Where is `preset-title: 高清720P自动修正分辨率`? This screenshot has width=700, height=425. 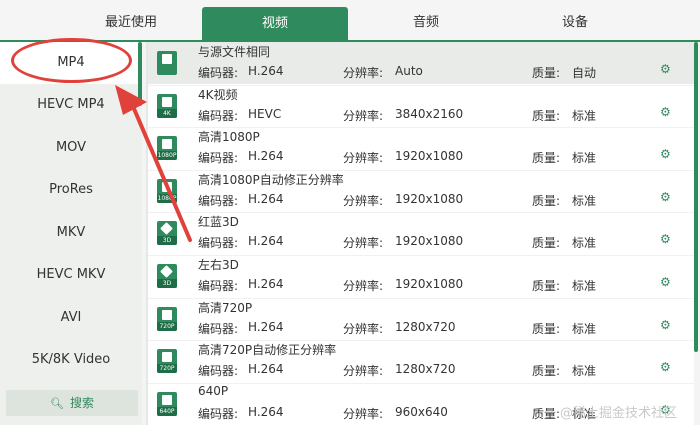 preset-title: 高清720P自动修正分辨率 is located at coordinates (267, 350).